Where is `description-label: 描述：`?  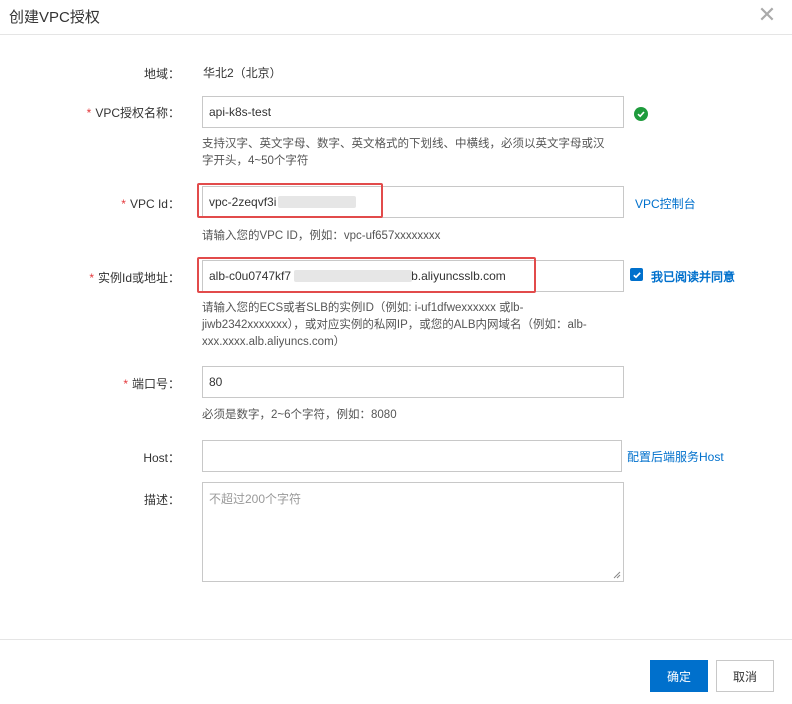
description-label: 描述： is located at coordinates (161, 500).